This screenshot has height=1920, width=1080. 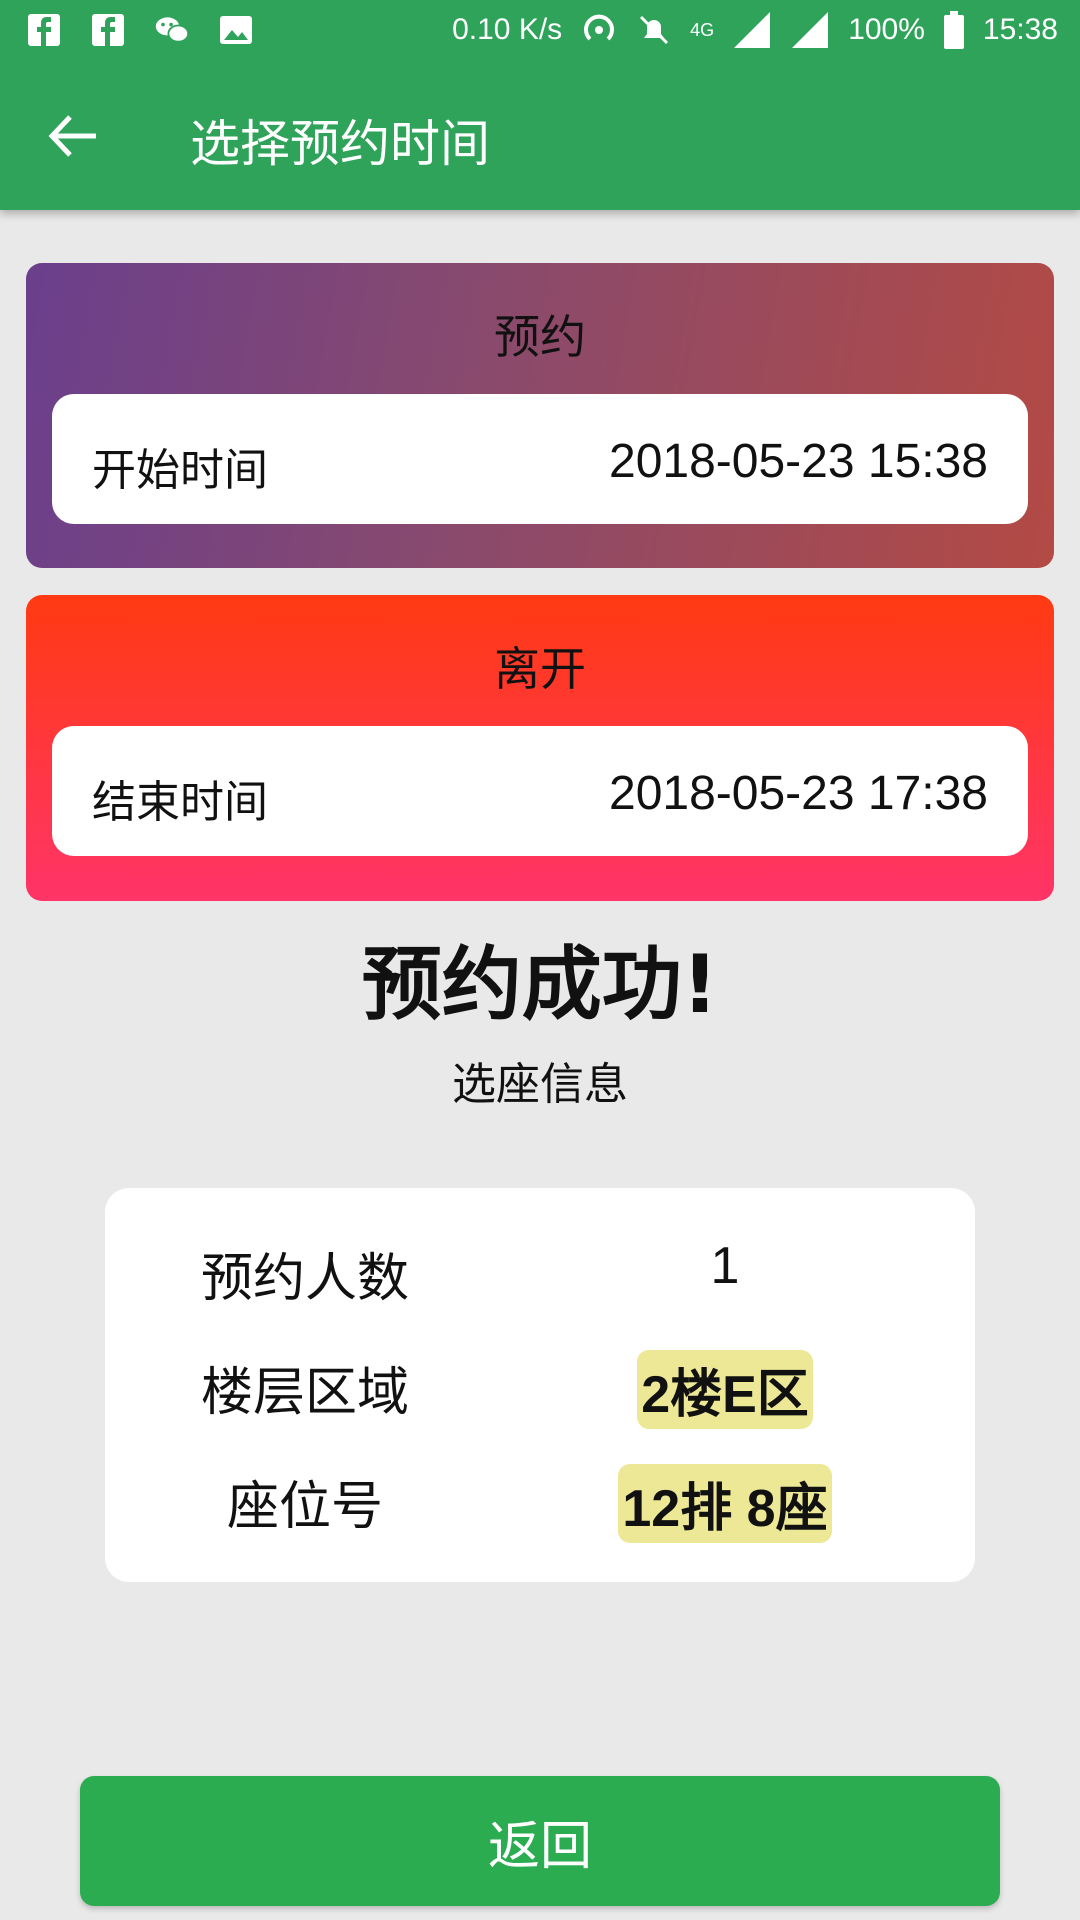 What do you see at coordinates (540, 337) in the screenshot?
I see `reserve-card-title: 预约` at bounding box center [540, 337].